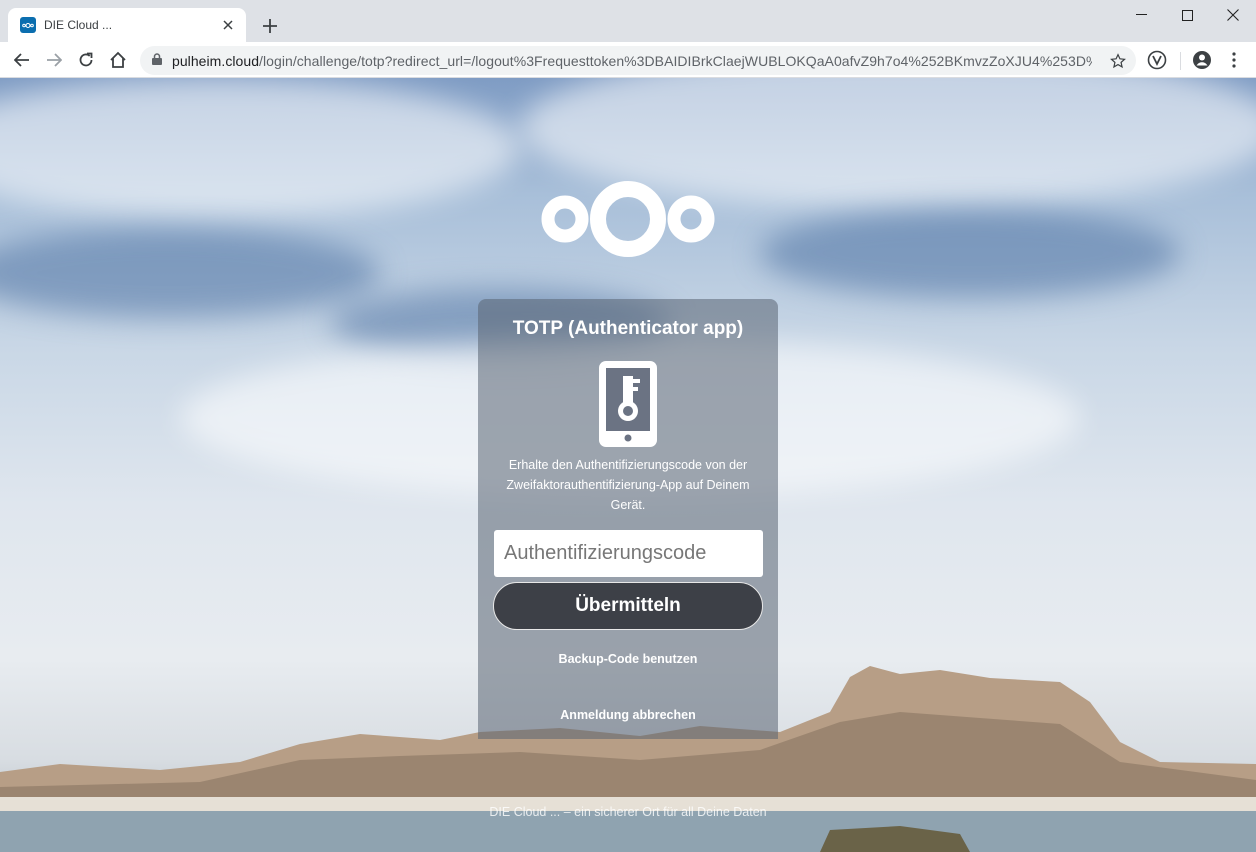  What do you see at coordinates (1118, 61) in the screenshot?
I see `bookmark-star-icon` at bounding box center [1118, 61].